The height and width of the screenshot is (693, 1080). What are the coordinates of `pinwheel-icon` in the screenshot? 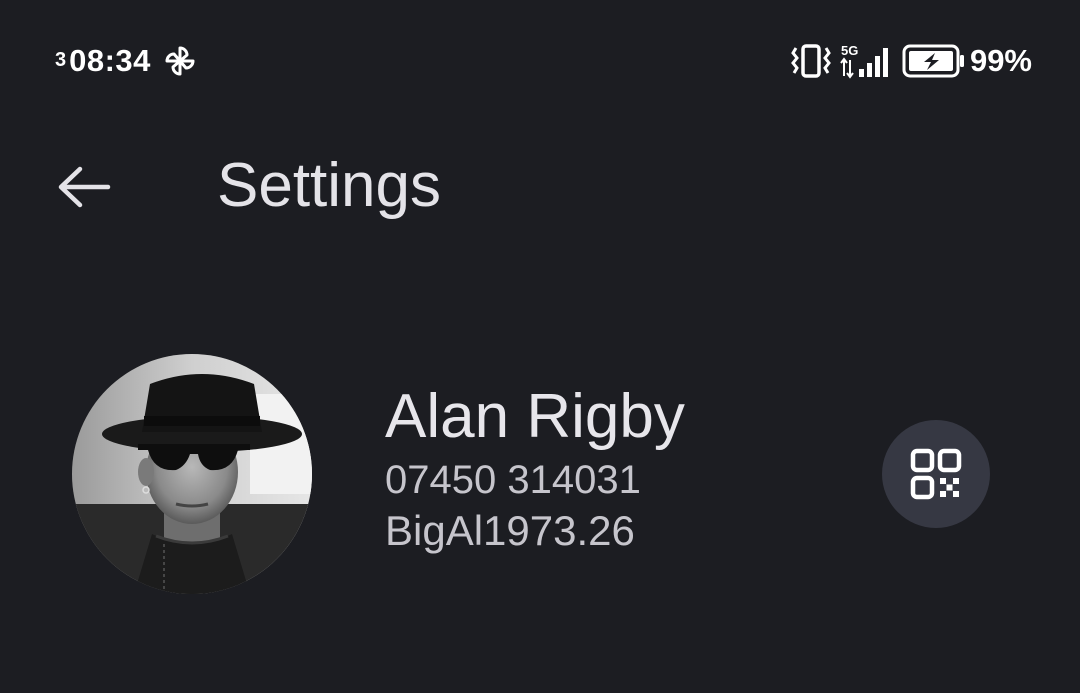 It's located at (180, 61).